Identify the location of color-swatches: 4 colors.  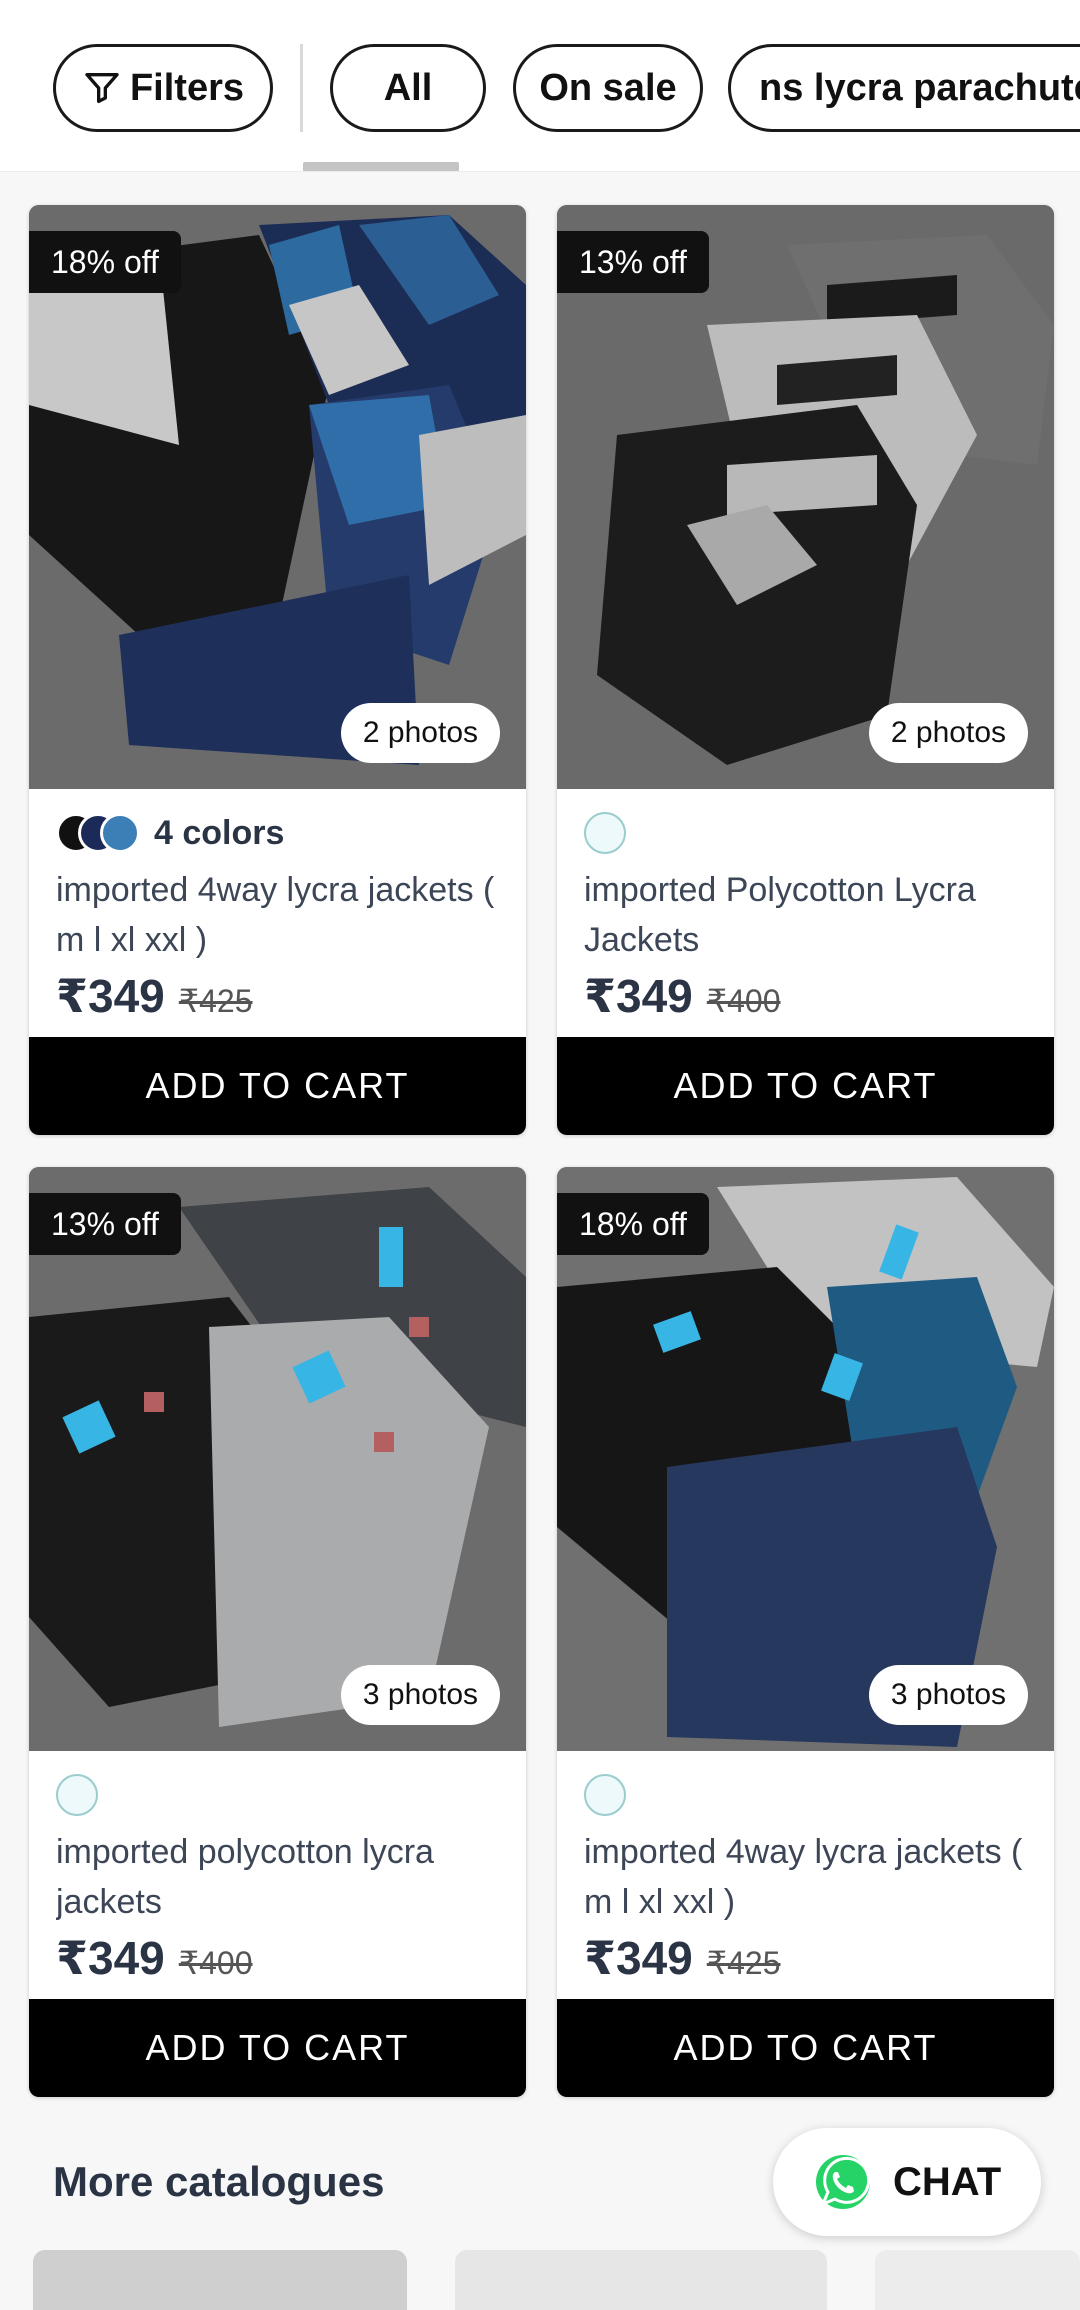
(277, 833).